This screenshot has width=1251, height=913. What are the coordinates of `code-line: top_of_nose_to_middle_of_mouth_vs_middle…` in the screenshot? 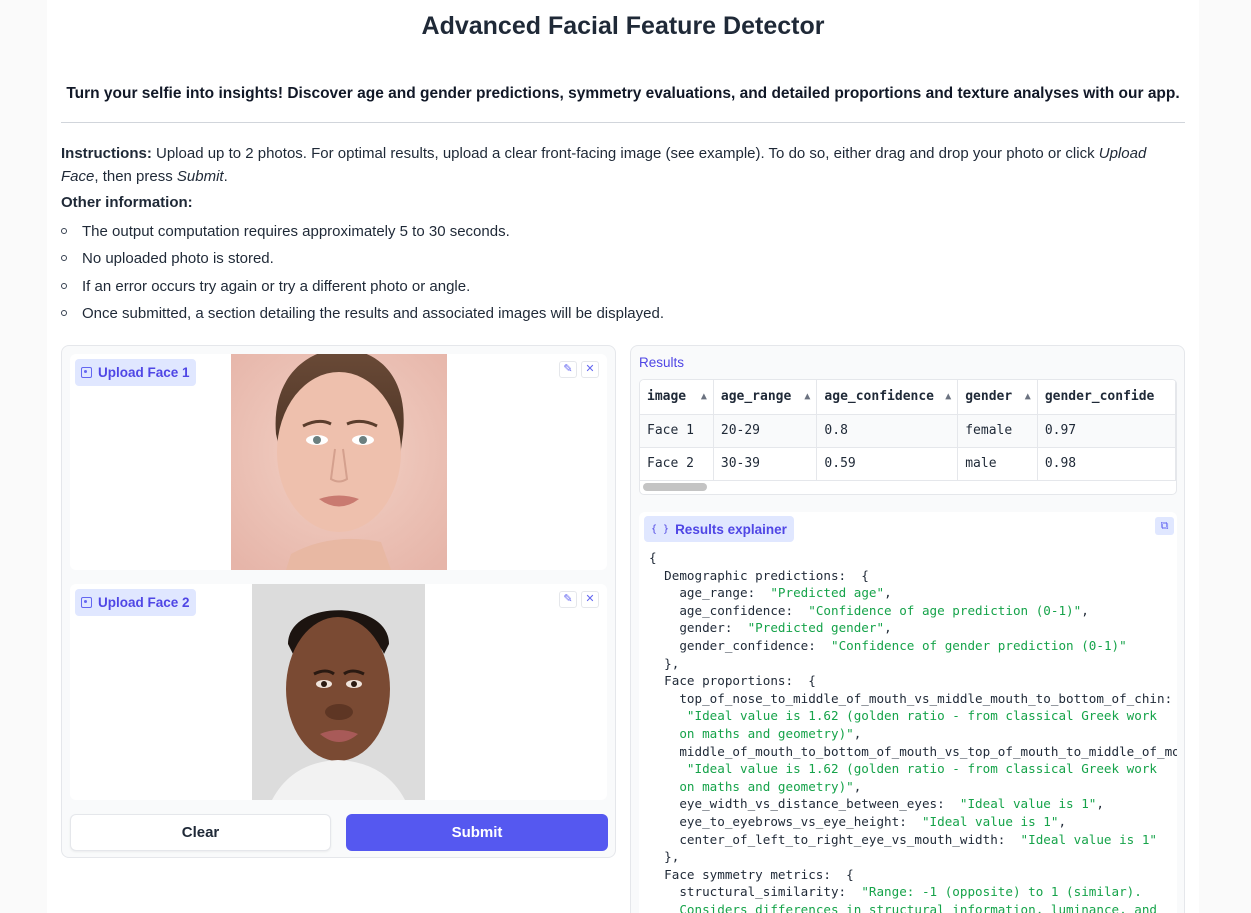 It's located at (913, 699).